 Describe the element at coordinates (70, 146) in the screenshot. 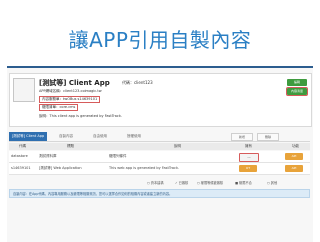

I see `col-title: 標題` at that location.